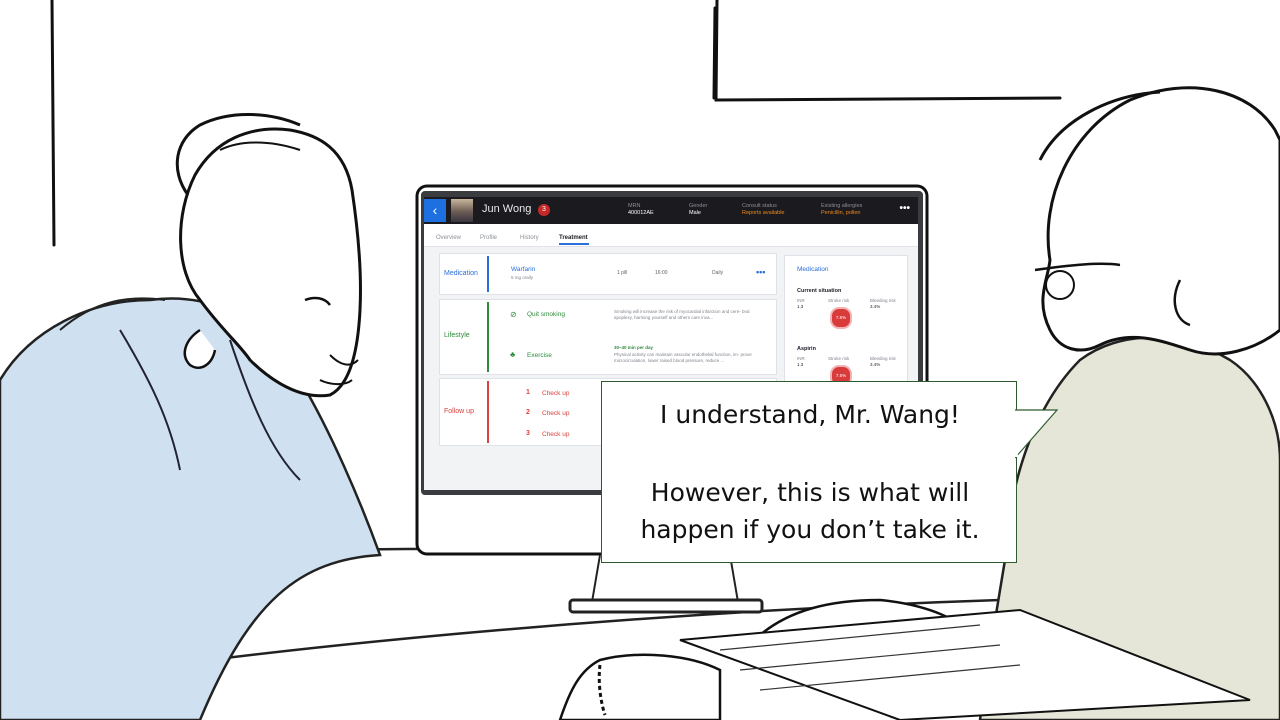 The image size is (1280, 720). What do you see at coordinates (574, 244) in the screenshot?
I see `active-tab-indicator` at bounding box center [574, 244].